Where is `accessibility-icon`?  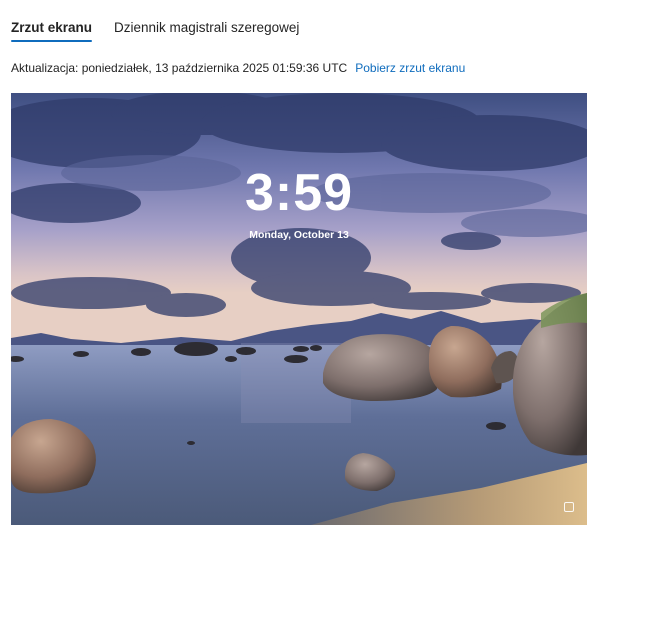
accessibility-icon is located at coordinates (569, 507).